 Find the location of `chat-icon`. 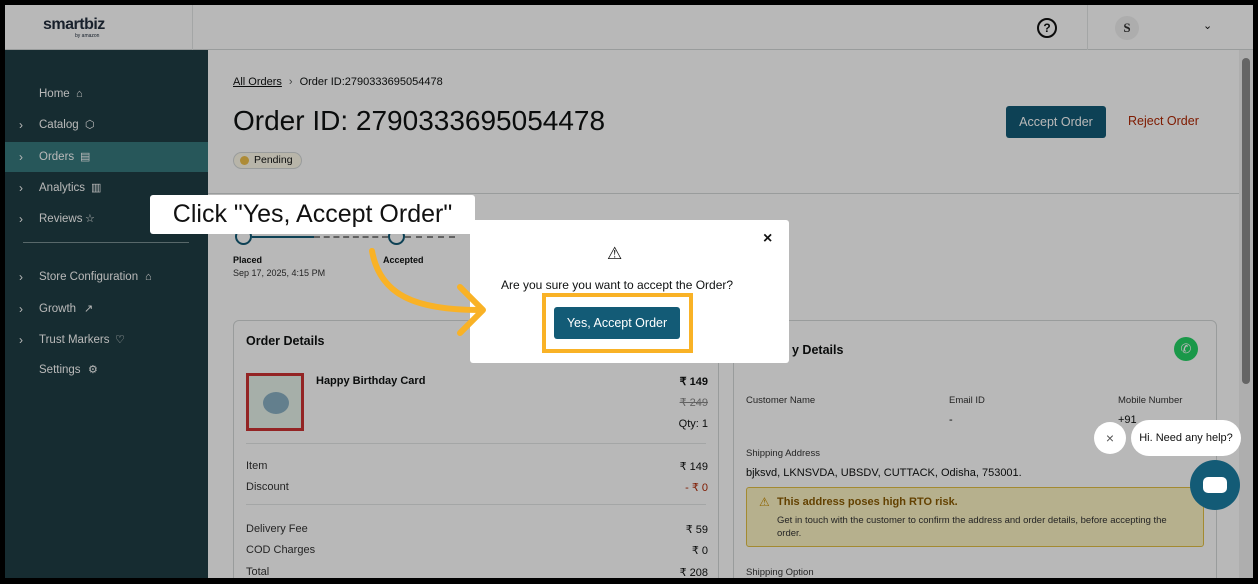

chat-icon is located at coordinates (1215, 485).